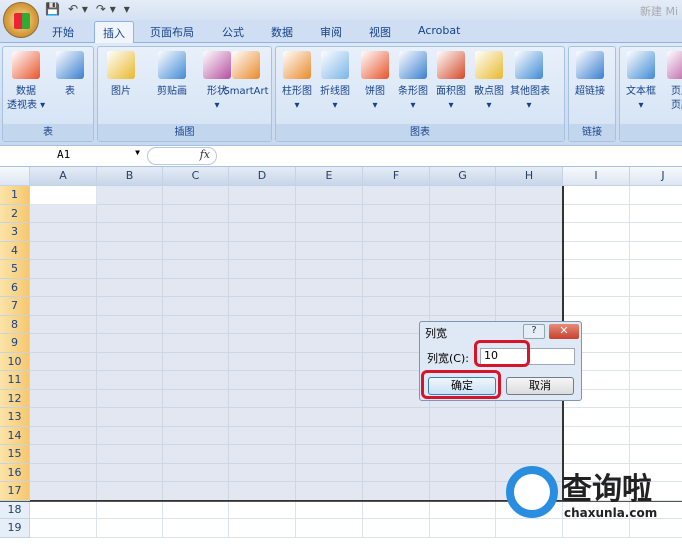 This screenshot has height=549, width=682. Describe the element at coordinates (15, 472) in the screenshot. I see `row-header-16: 16` at that location.